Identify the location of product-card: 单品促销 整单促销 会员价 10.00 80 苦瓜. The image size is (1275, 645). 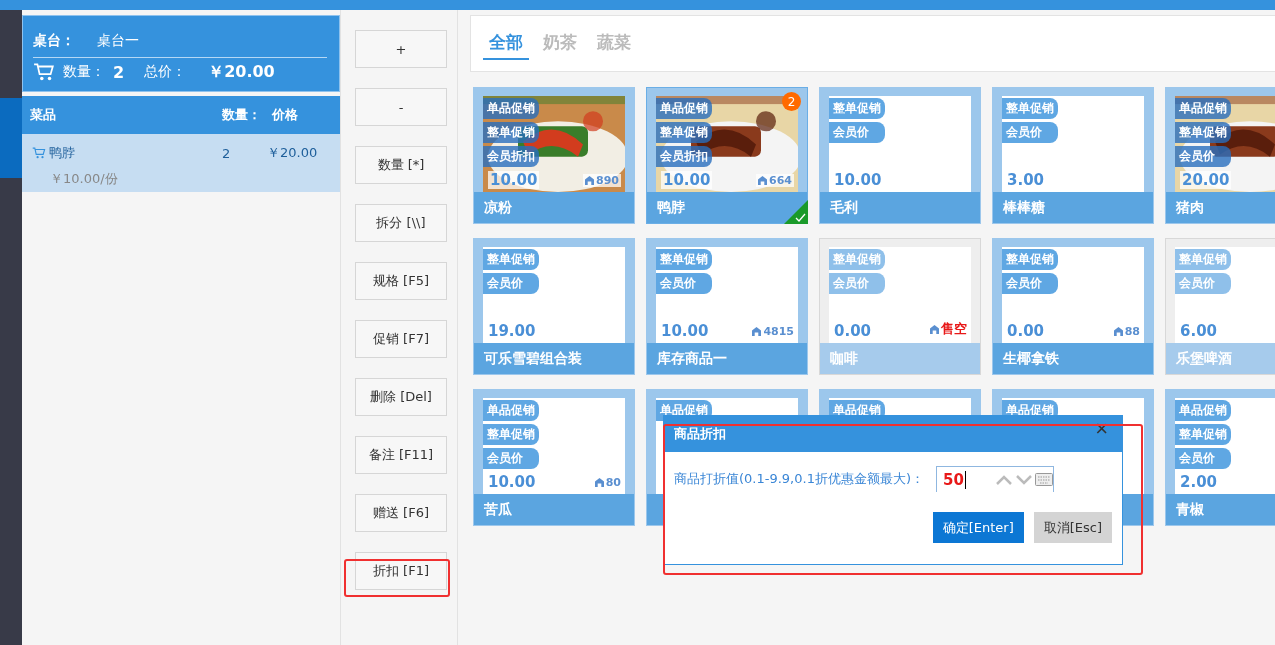
(554, 457).